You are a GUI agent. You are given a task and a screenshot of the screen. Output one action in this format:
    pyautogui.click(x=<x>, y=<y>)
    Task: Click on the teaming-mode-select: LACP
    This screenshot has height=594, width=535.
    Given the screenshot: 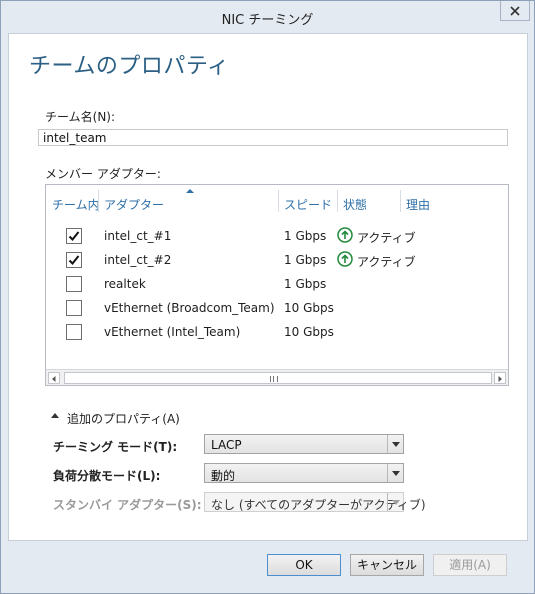 What is the action you would take?
    pyautogui.click(x=304, y=444)
    